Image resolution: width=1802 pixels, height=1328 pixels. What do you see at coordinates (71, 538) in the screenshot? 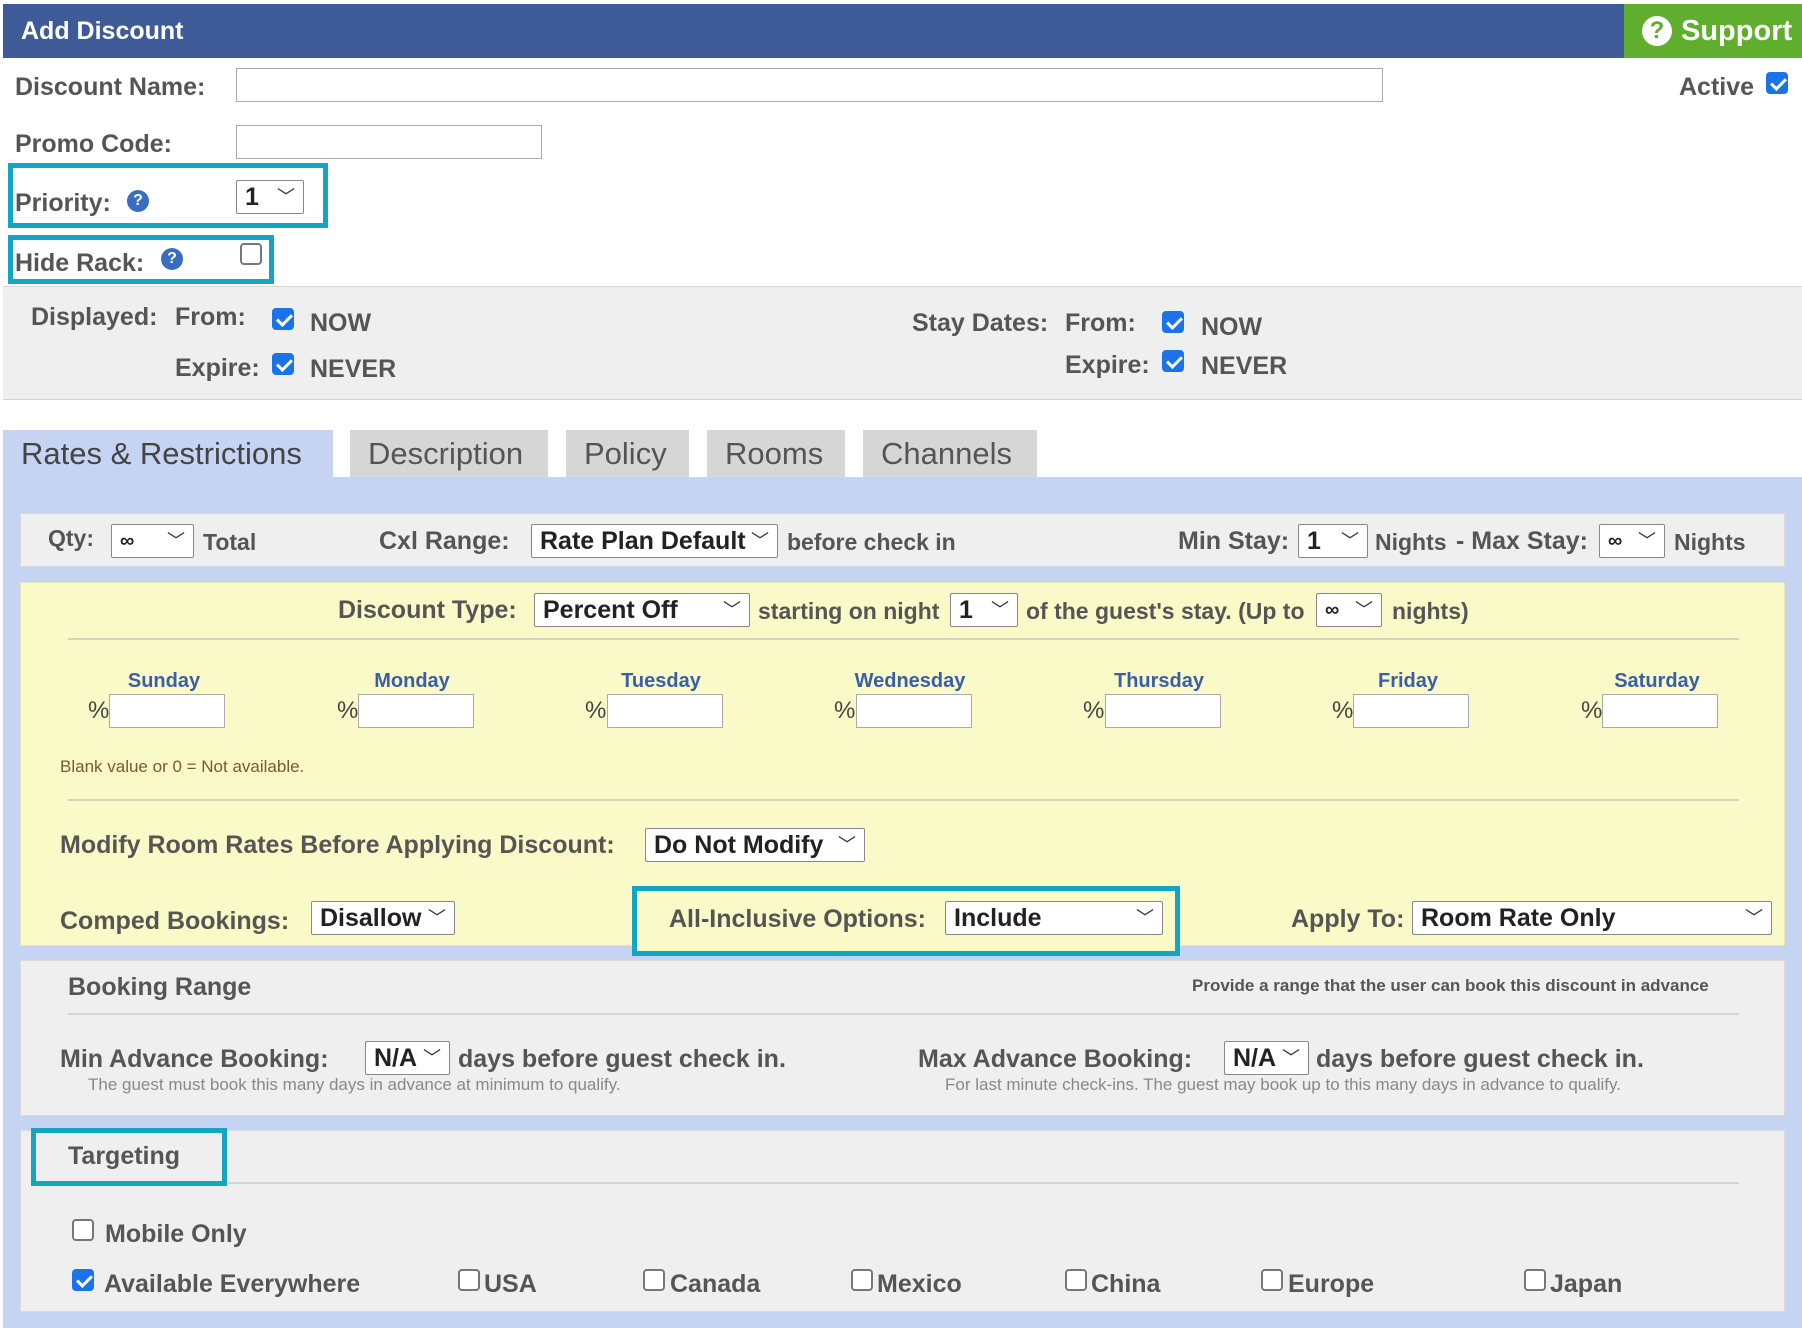
I see `qty-label: Qty:` at bounding box center [71, 538].